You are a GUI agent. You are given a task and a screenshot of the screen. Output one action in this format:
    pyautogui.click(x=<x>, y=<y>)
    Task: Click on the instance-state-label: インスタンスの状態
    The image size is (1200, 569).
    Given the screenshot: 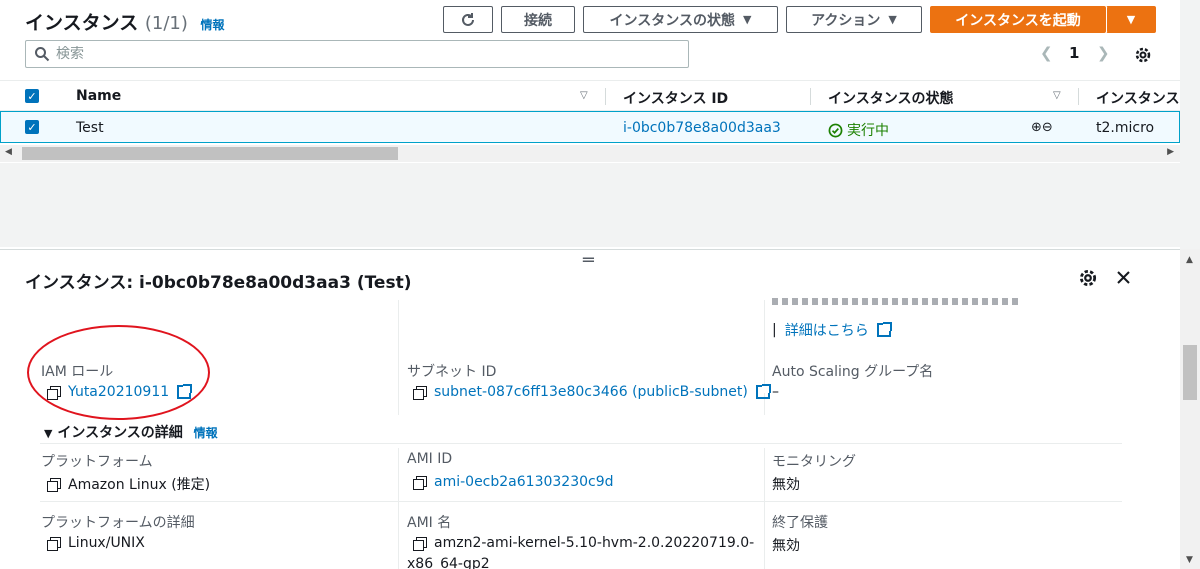 What is the action you would take?
    pyautogui.click(x=672, y=20)
    